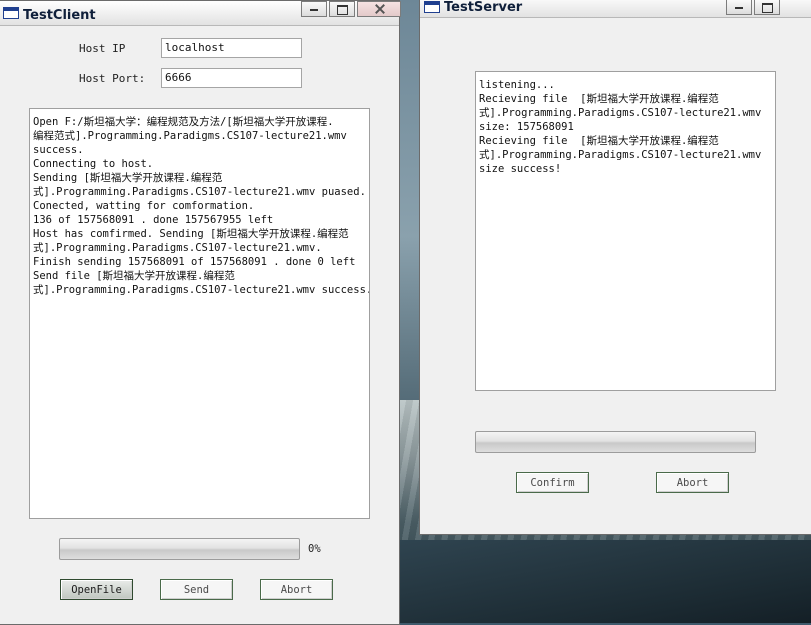 The width and height of the screenshot is (811, 625). Describe the element at coordinates (200, 13) in the screenshot. I see `client-titlebar: TestClient` at that location.